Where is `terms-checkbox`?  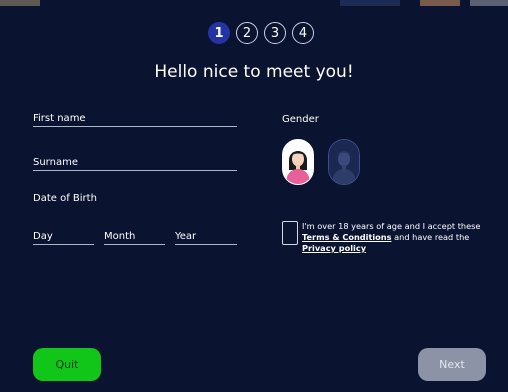 terms-checkbox is located at coordinates (290, 233).